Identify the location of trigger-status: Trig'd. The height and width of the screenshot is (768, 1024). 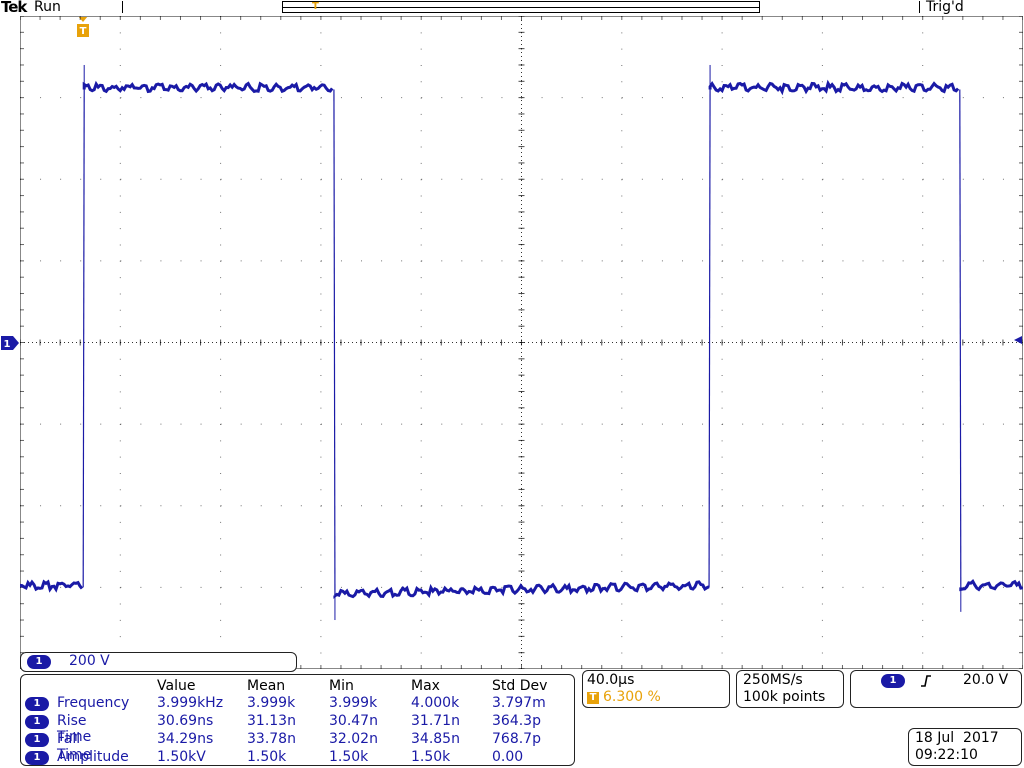
(945, 7).